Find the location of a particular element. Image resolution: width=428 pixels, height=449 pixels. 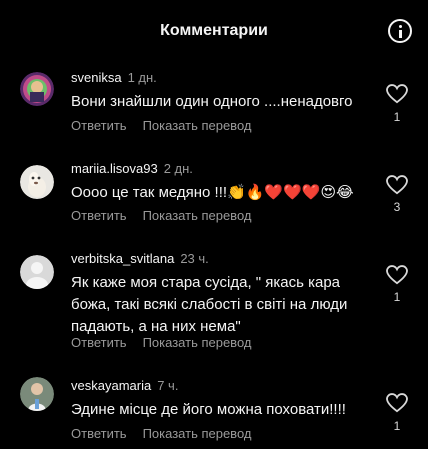

comment-text: Вони знайшли один одного ....ненадовго is located at coordinates (212, 101).